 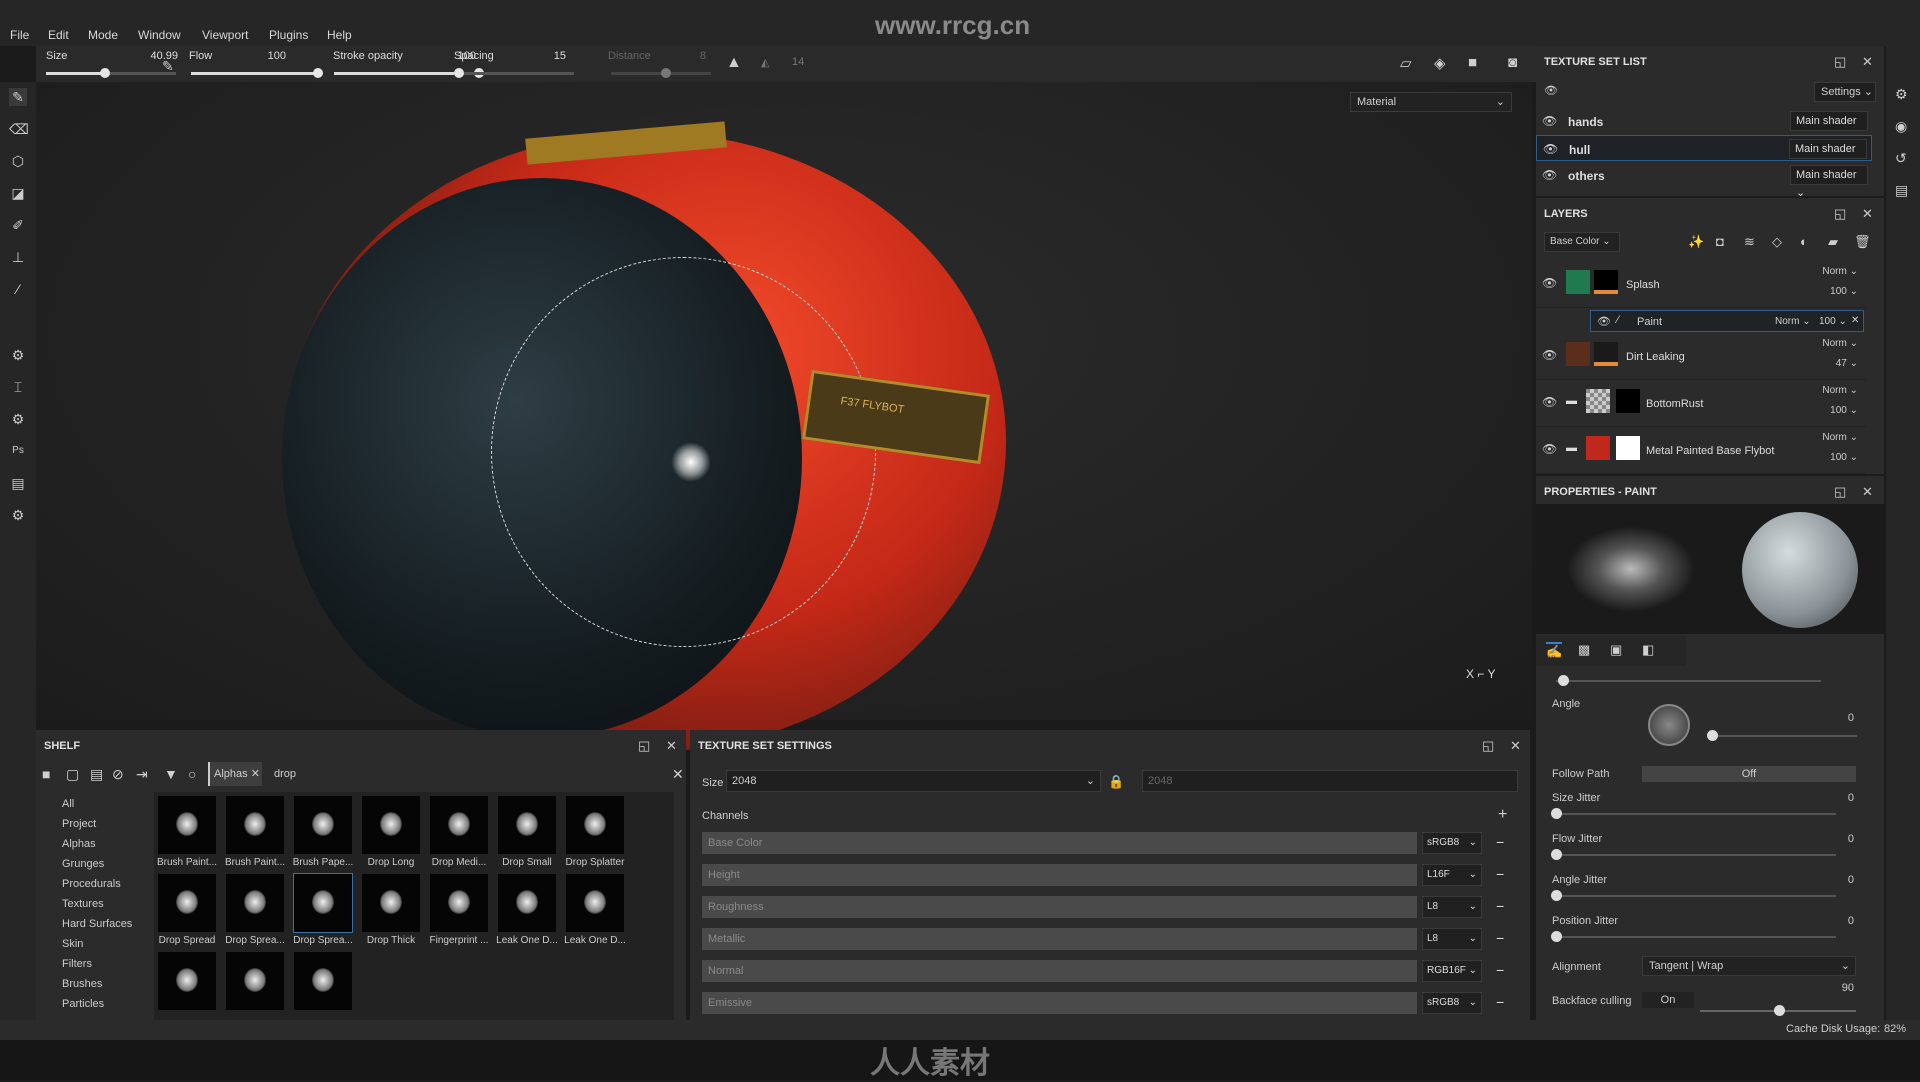 I want to click on folder-icon: ■, so click(x=46, y=774).